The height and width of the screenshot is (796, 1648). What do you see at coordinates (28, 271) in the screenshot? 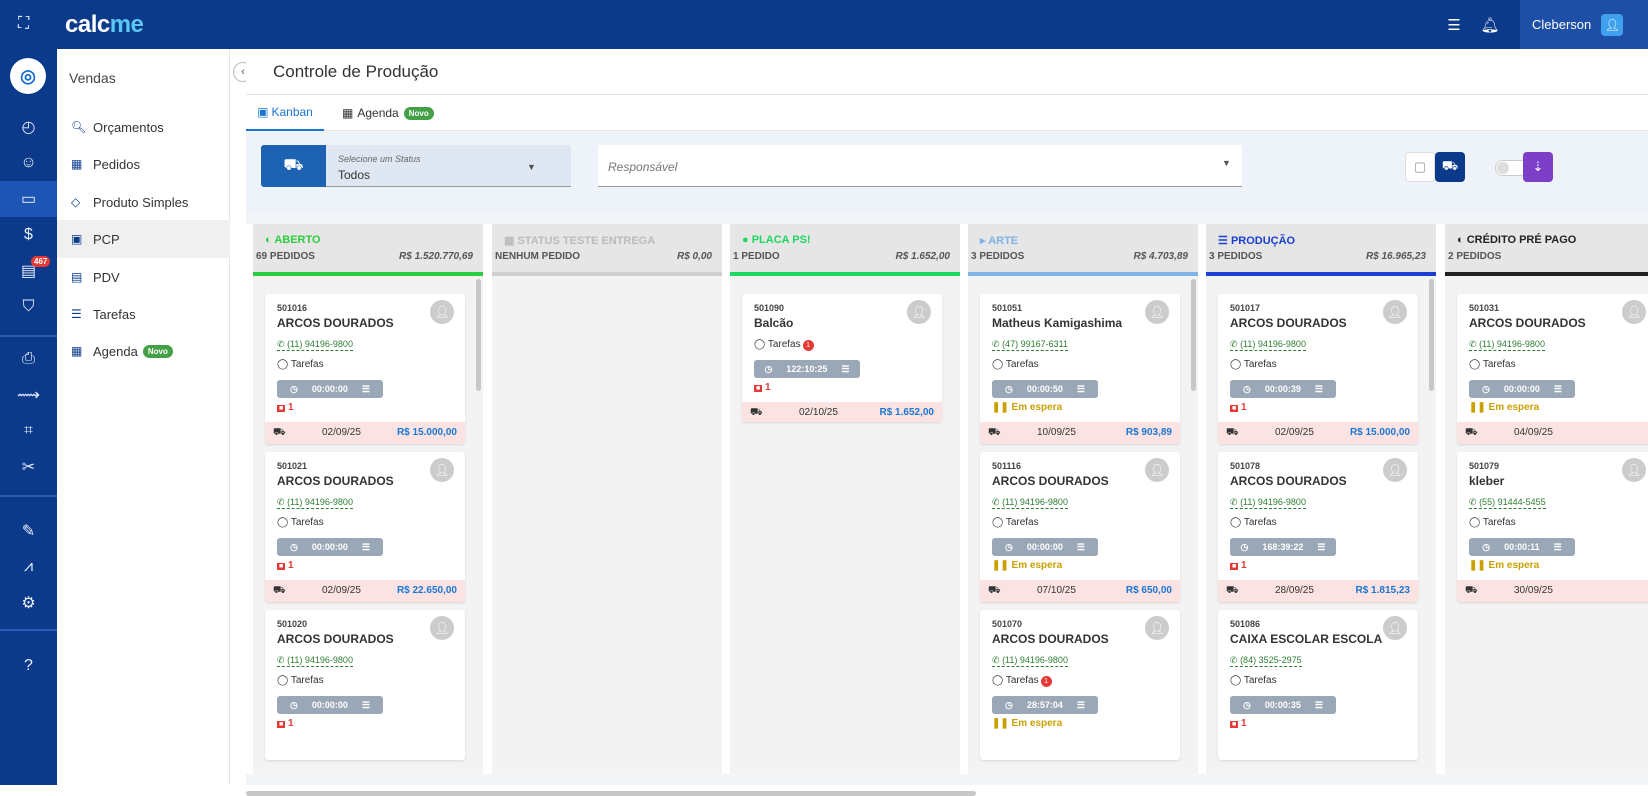
I see `orders-icon: ▤ 467` at bounding box center [28, 271].